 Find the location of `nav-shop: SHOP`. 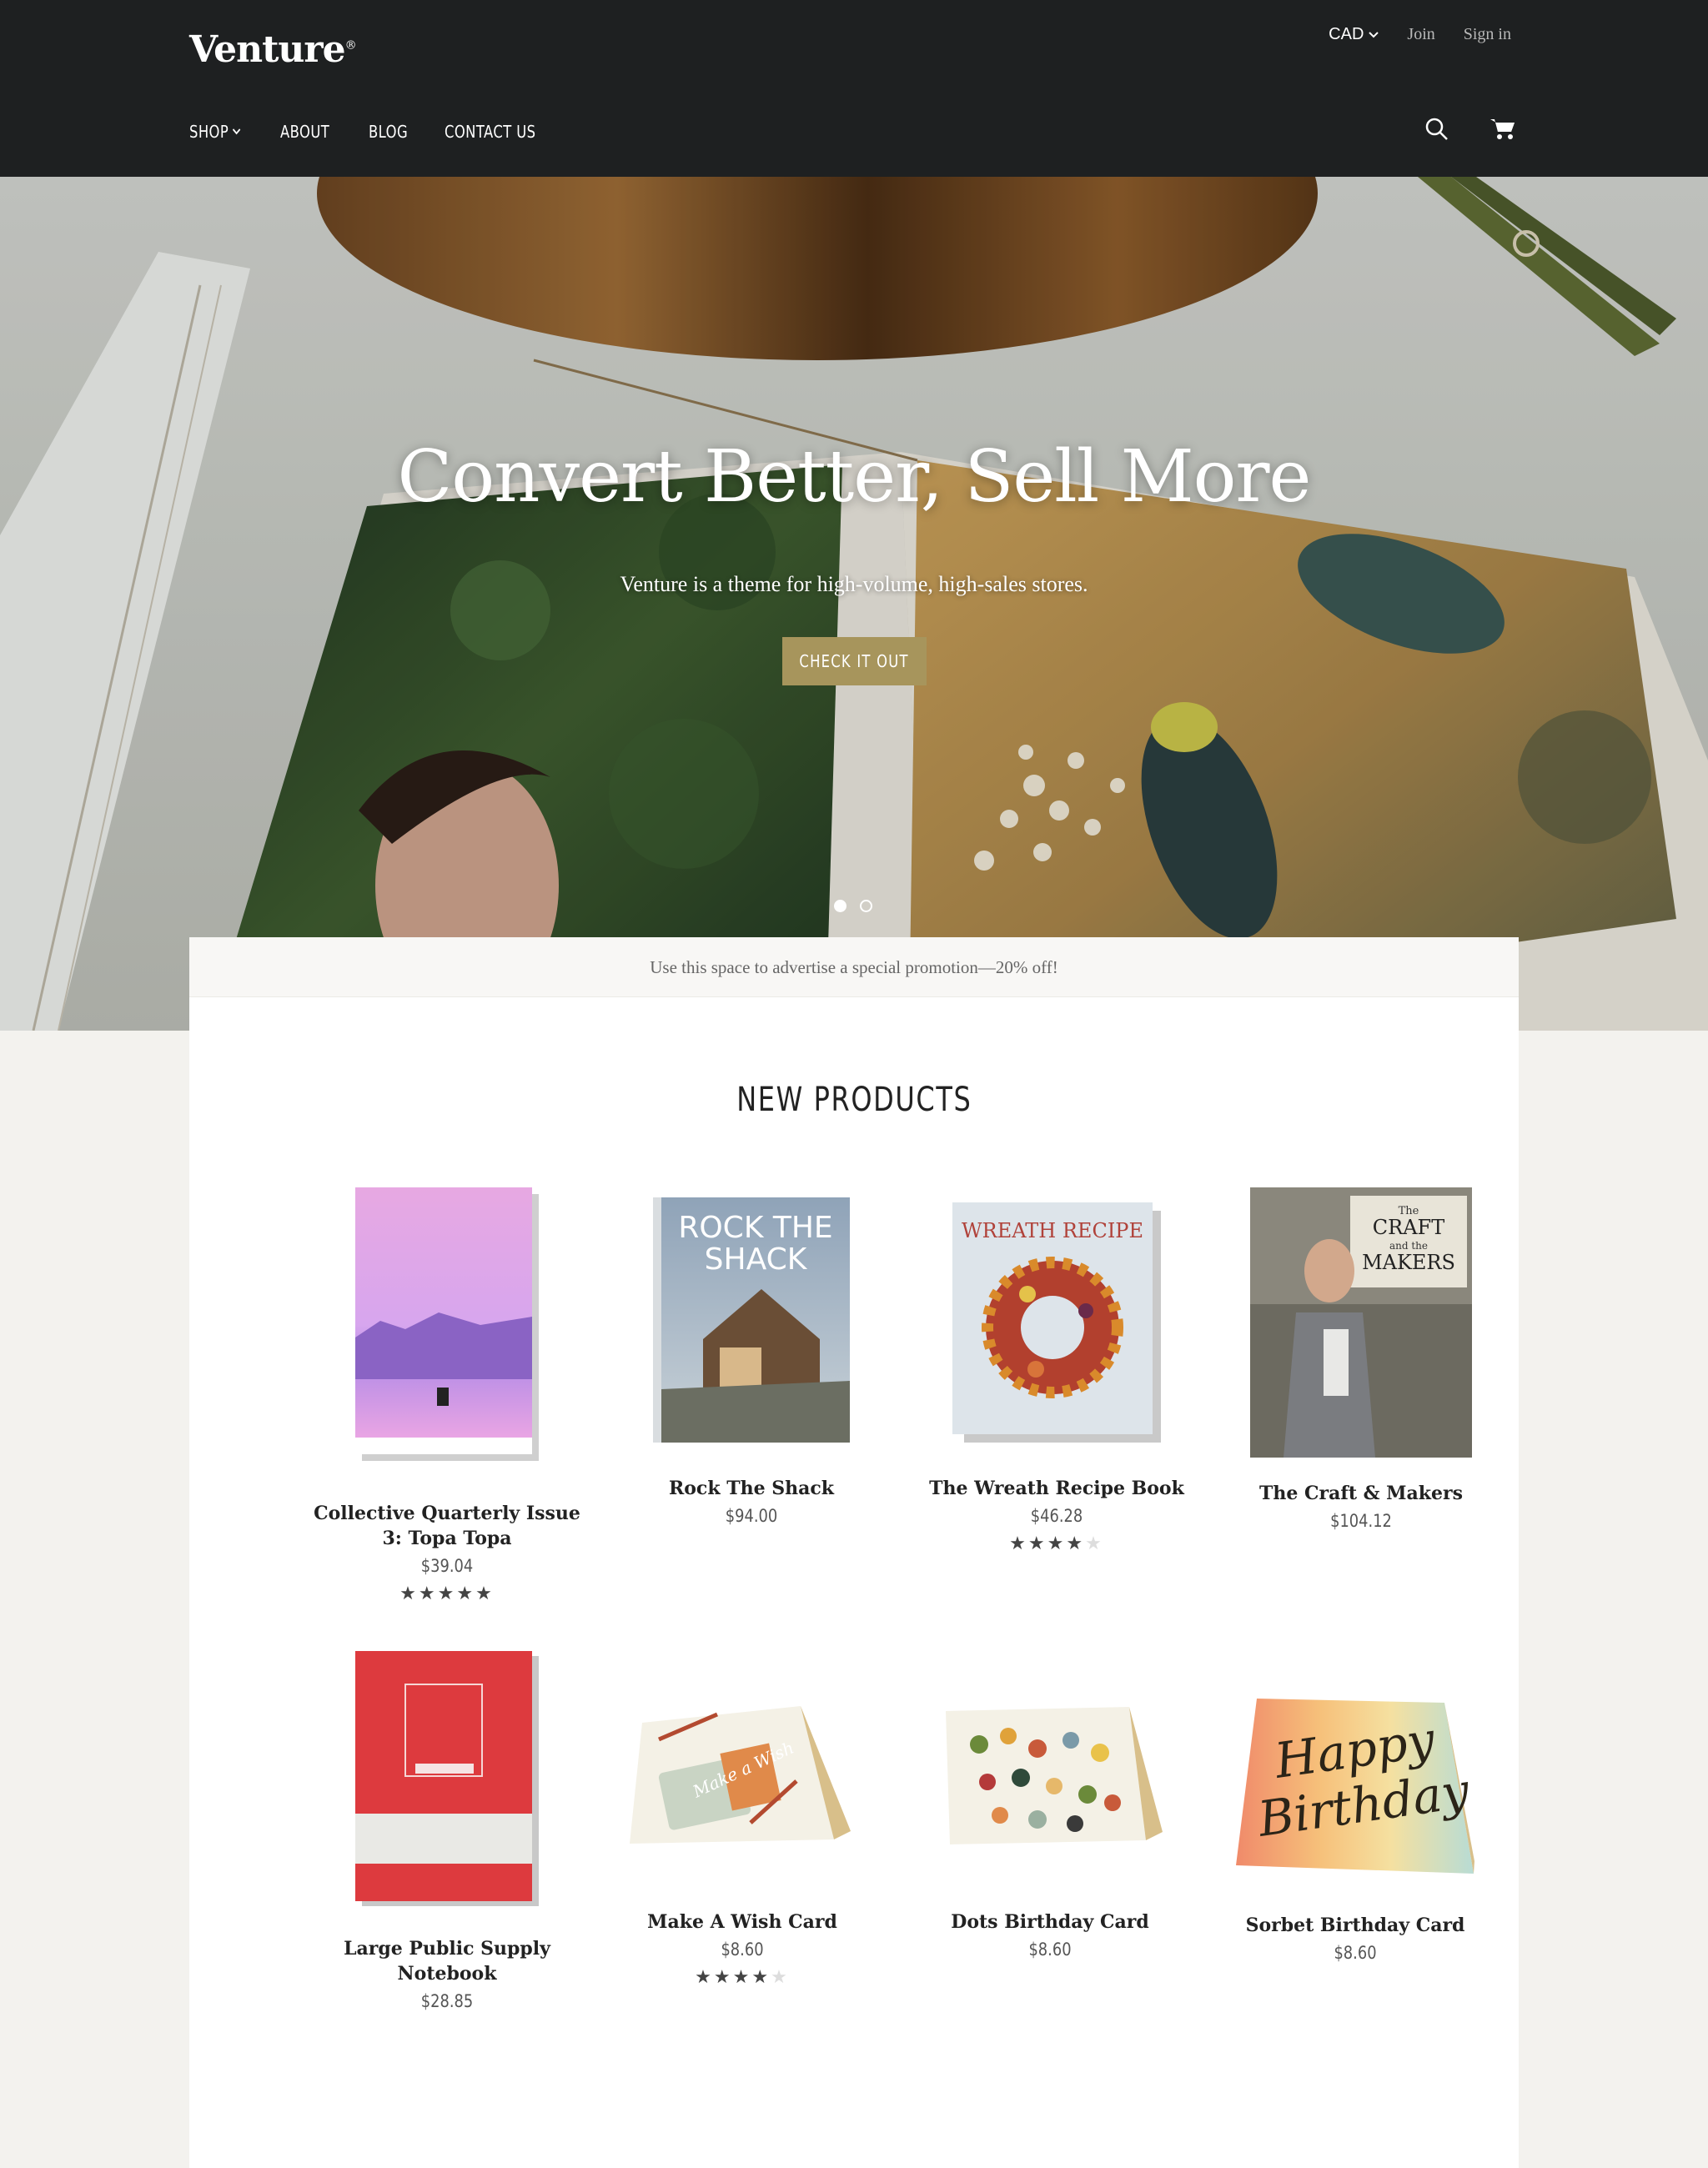

nav-shop: SHOP is located at coordinates (220, 132).